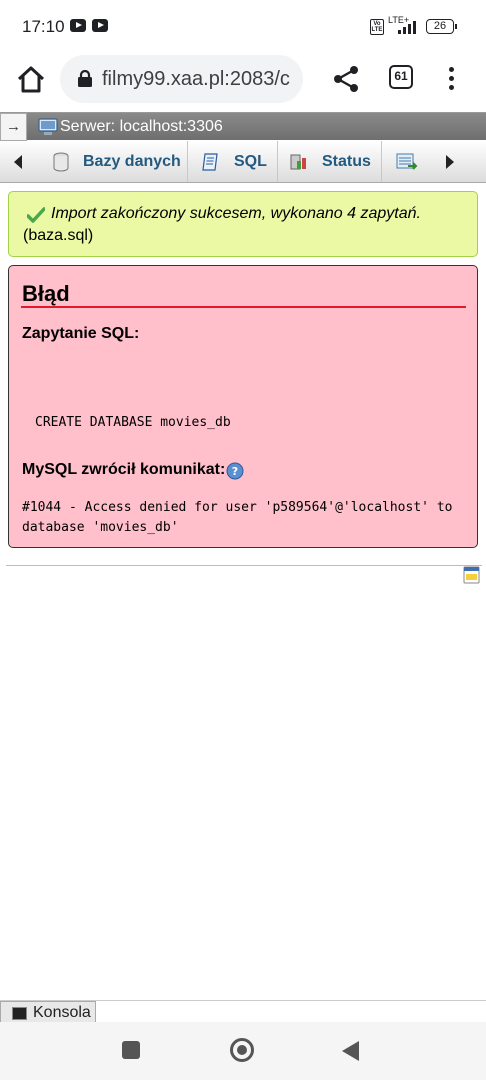 Image resolution: width=486 pixels, height=1080 pixels. I want to click on top-menu: Bazy danych SQL Status, so click(243, 162).